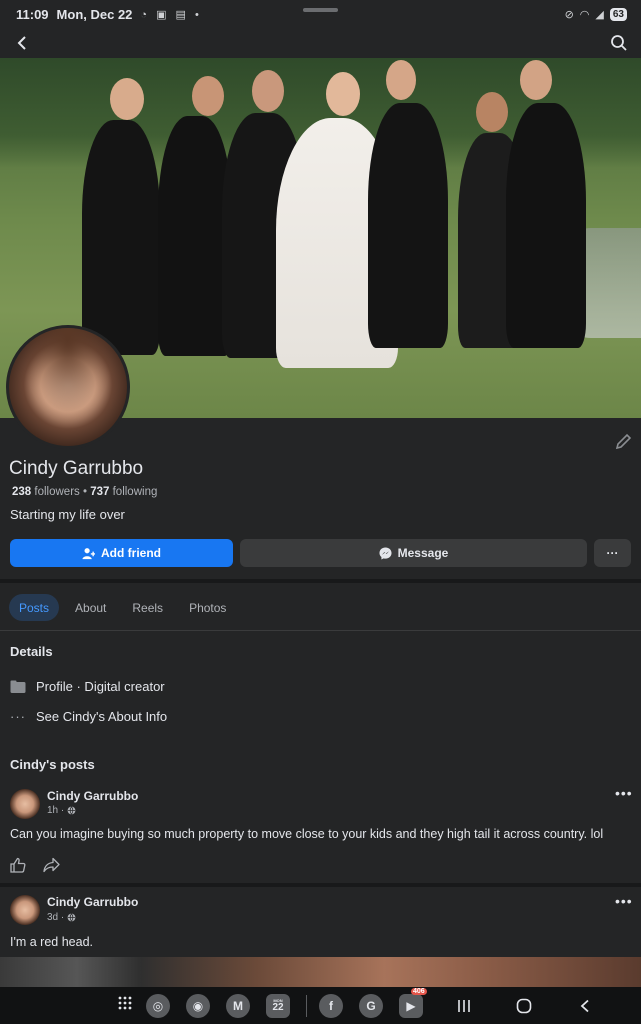 The image size is (641, 1024). Describe the element at coordinates (18, 686) in the screenshot. I see `profile-card-icon` at that location.